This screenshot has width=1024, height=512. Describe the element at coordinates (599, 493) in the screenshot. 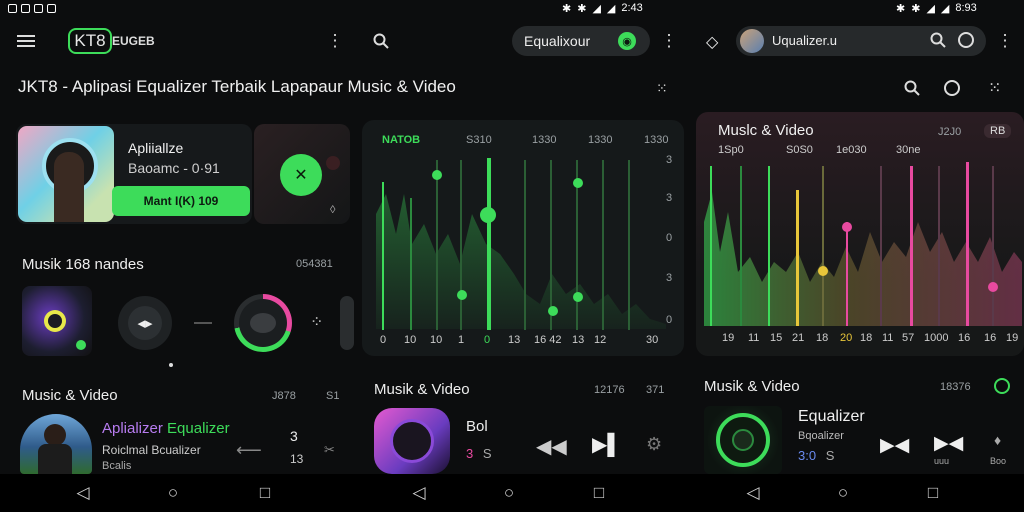

I see `recents-icon-2: □` at that location.